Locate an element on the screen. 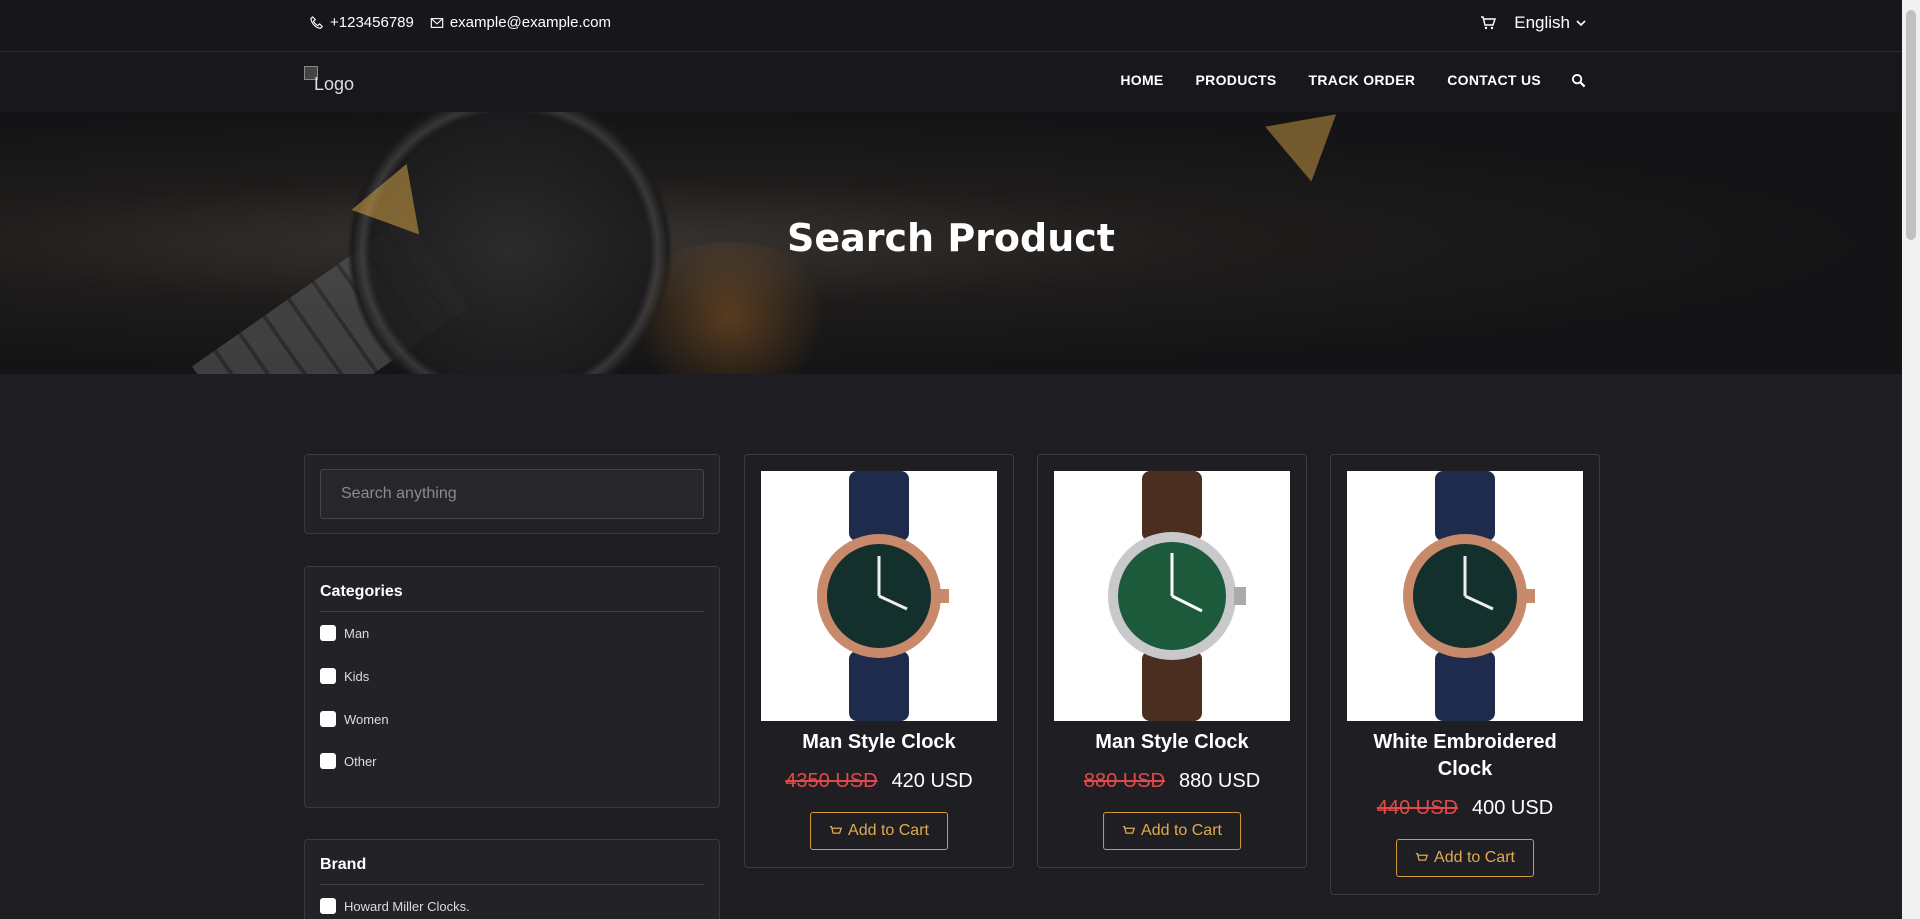 Image resolution: width=1920 pixels, height=919 pixels. chevron-down-icon is located at coordinates (1581, 23).